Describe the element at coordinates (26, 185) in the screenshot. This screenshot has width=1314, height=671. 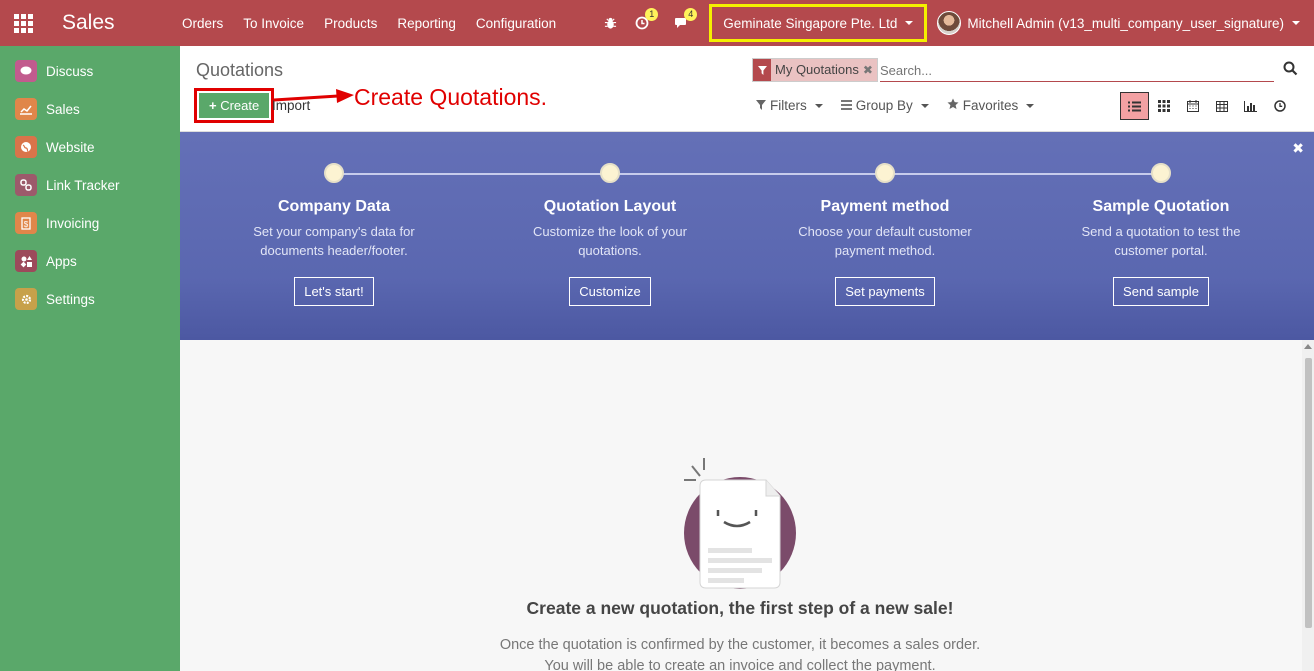
I see `link-icon` at that location.